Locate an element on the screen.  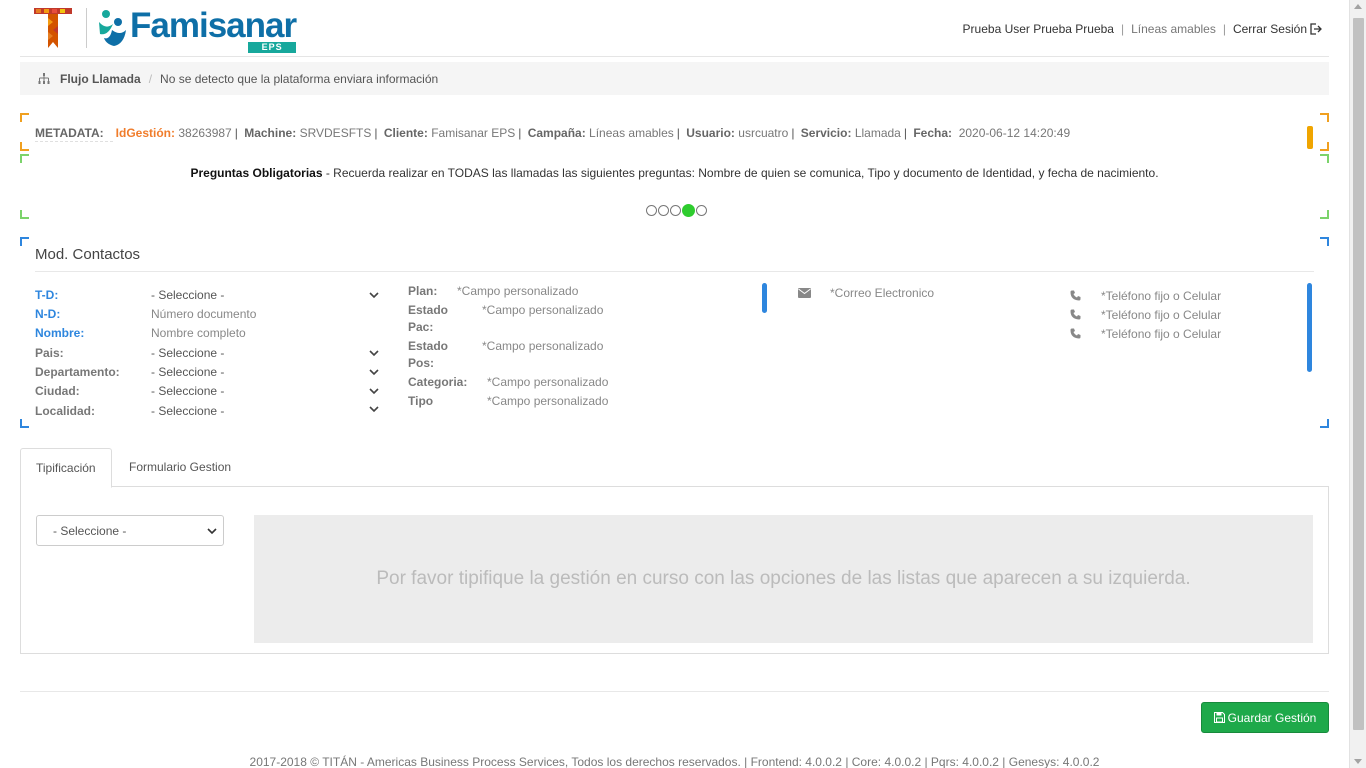
famisanar-people-icon is located at coordinates (112, 28).